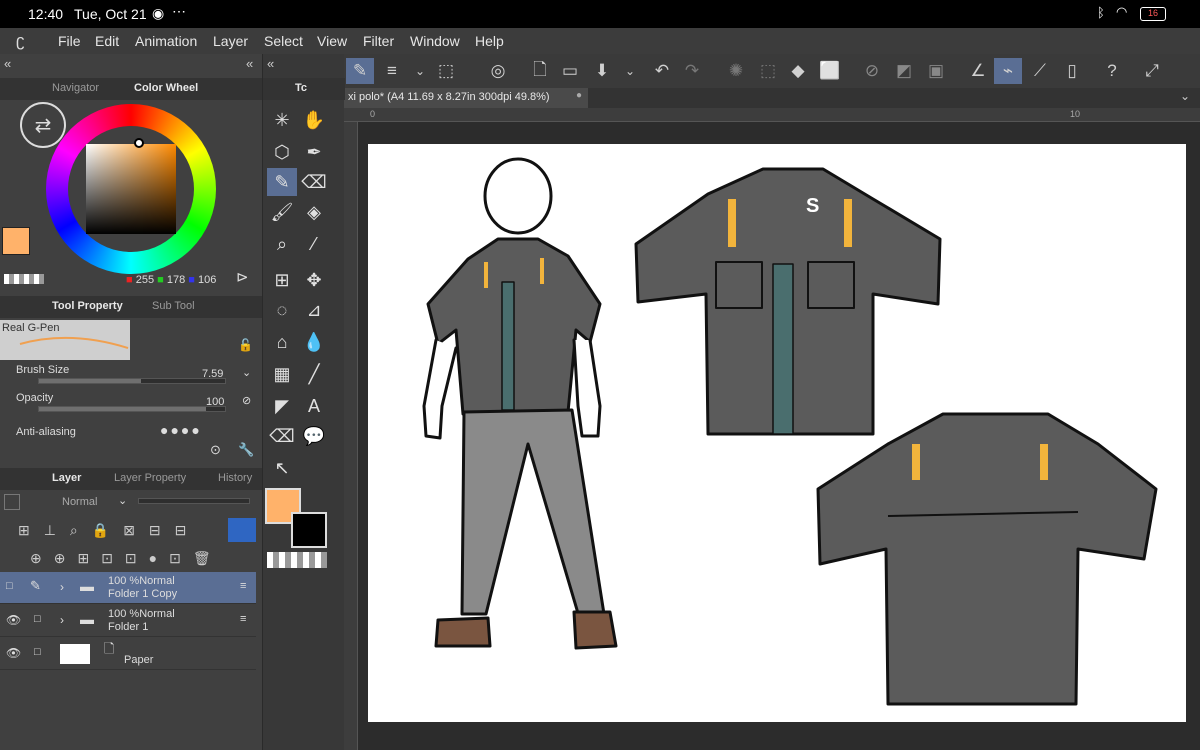  What do you see at coordinates (66, 478) in the screenshot?
I see `tab-layer: Layer` at bounding box center [66, 478].